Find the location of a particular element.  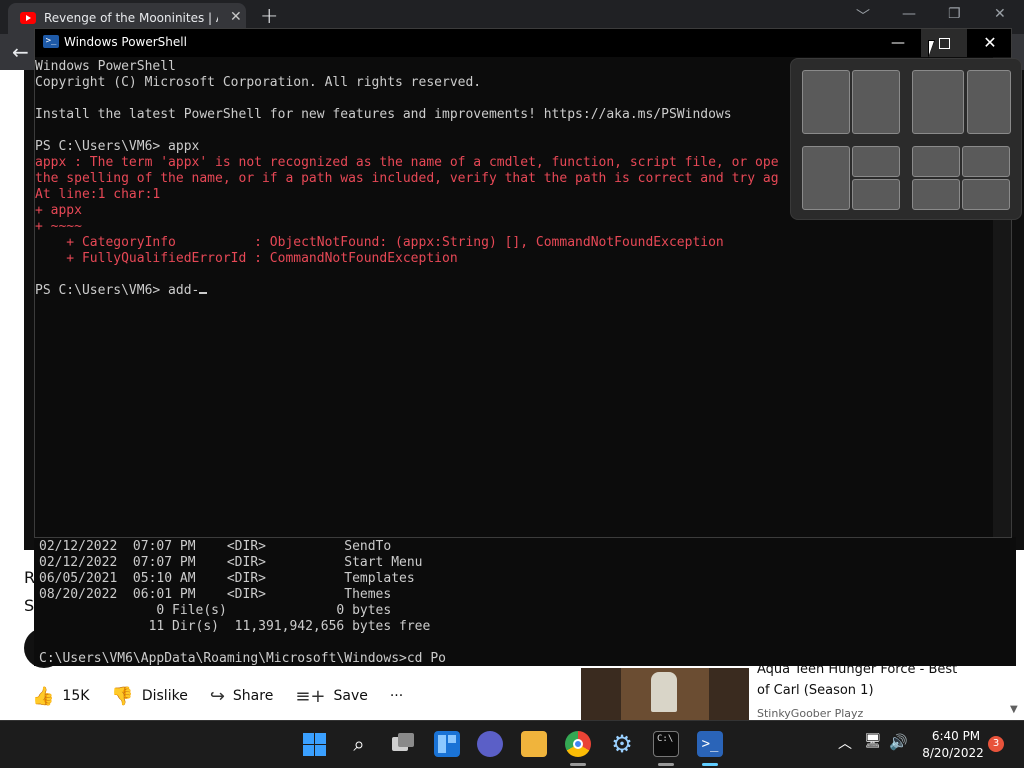

window-title: Windows PowerShell is located at coordinates (125, 42).